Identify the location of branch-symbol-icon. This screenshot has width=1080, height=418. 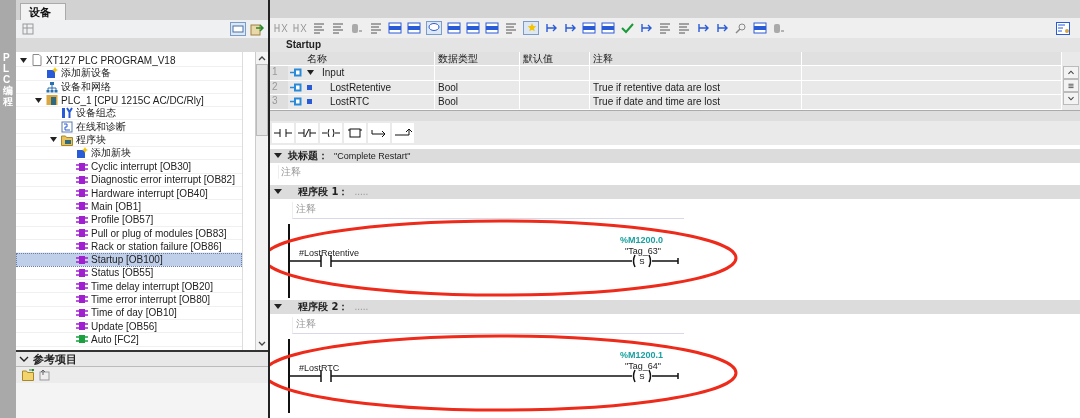
(379, 132).